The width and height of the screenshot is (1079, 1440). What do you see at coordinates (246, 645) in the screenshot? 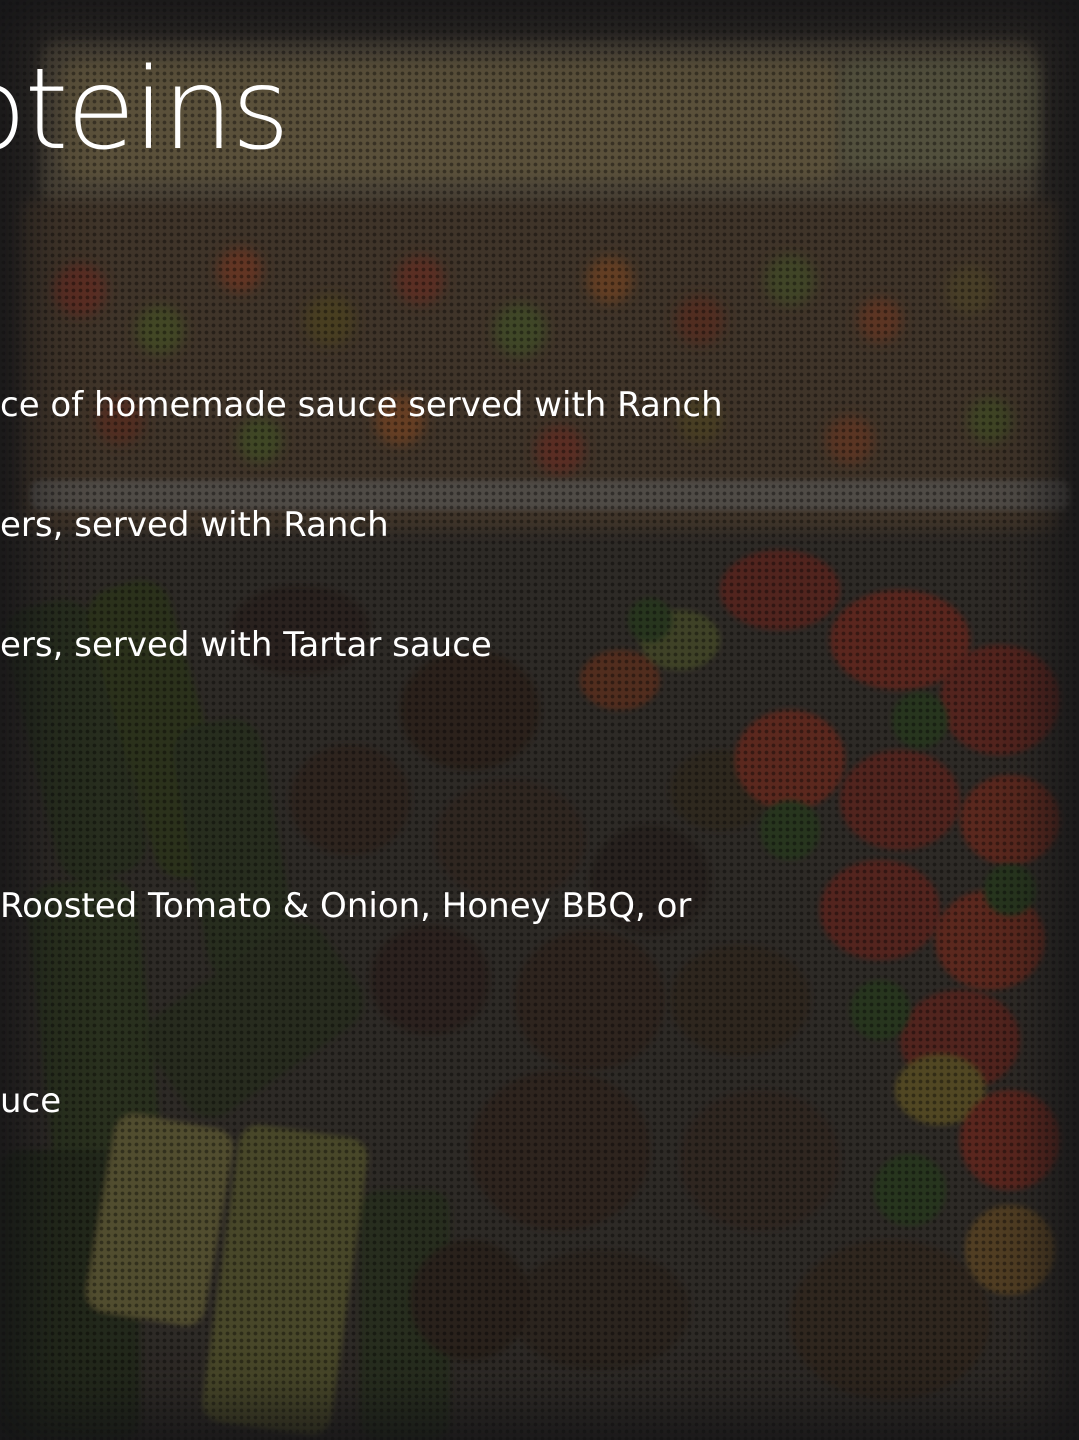
I see `menu-item-3: ers, served with Tartar sauce` at bounding box center [246, 645].